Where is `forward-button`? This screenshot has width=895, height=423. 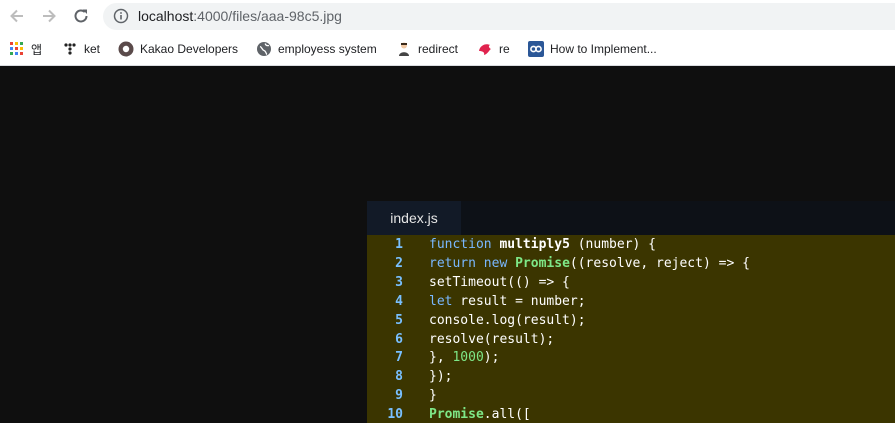
forward-button is located at coordinates (49, 16).